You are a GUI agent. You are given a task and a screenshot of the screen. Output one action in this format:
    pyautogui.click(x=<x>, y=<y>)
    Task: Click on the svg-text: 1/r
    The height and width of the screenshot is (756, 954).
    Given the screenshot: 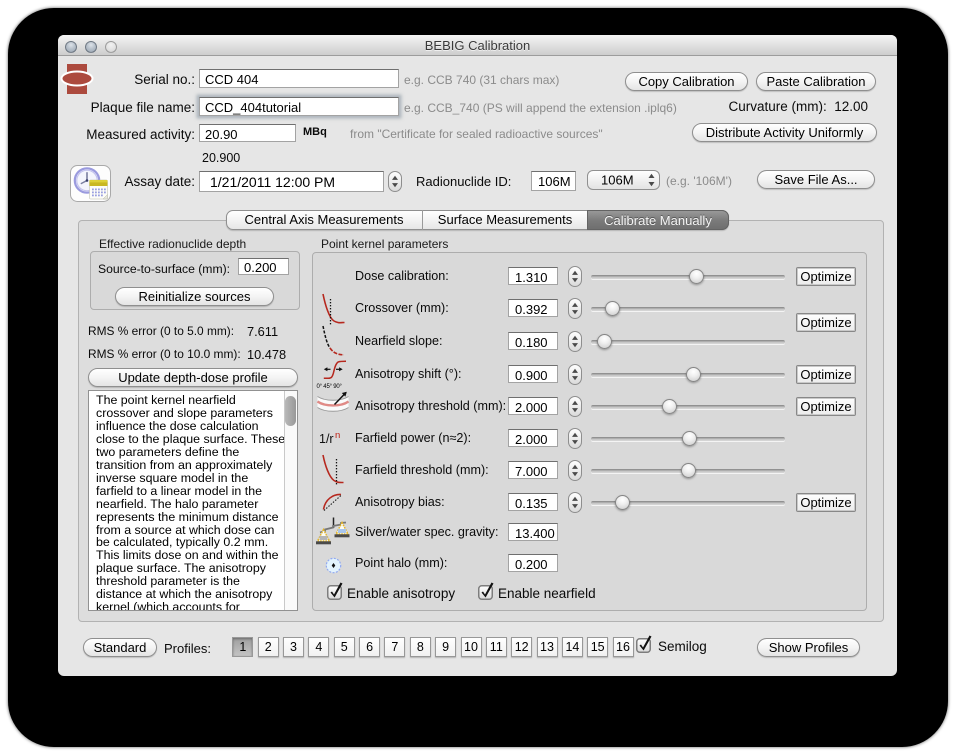 What is the action you would take?
    pyautogui.click(x=326, y=439)
    